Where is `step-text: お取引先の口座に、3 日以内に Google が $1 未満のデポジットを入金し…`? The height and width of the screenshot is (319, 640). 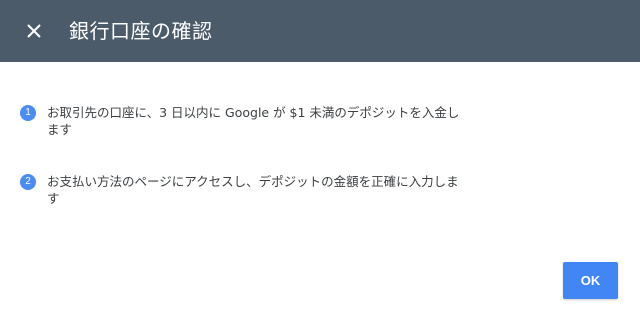 step-text: お取引先の口座に、3 日以内に Google が $1 未満のデポジットを入金し… is located at coordinates (253, 121).